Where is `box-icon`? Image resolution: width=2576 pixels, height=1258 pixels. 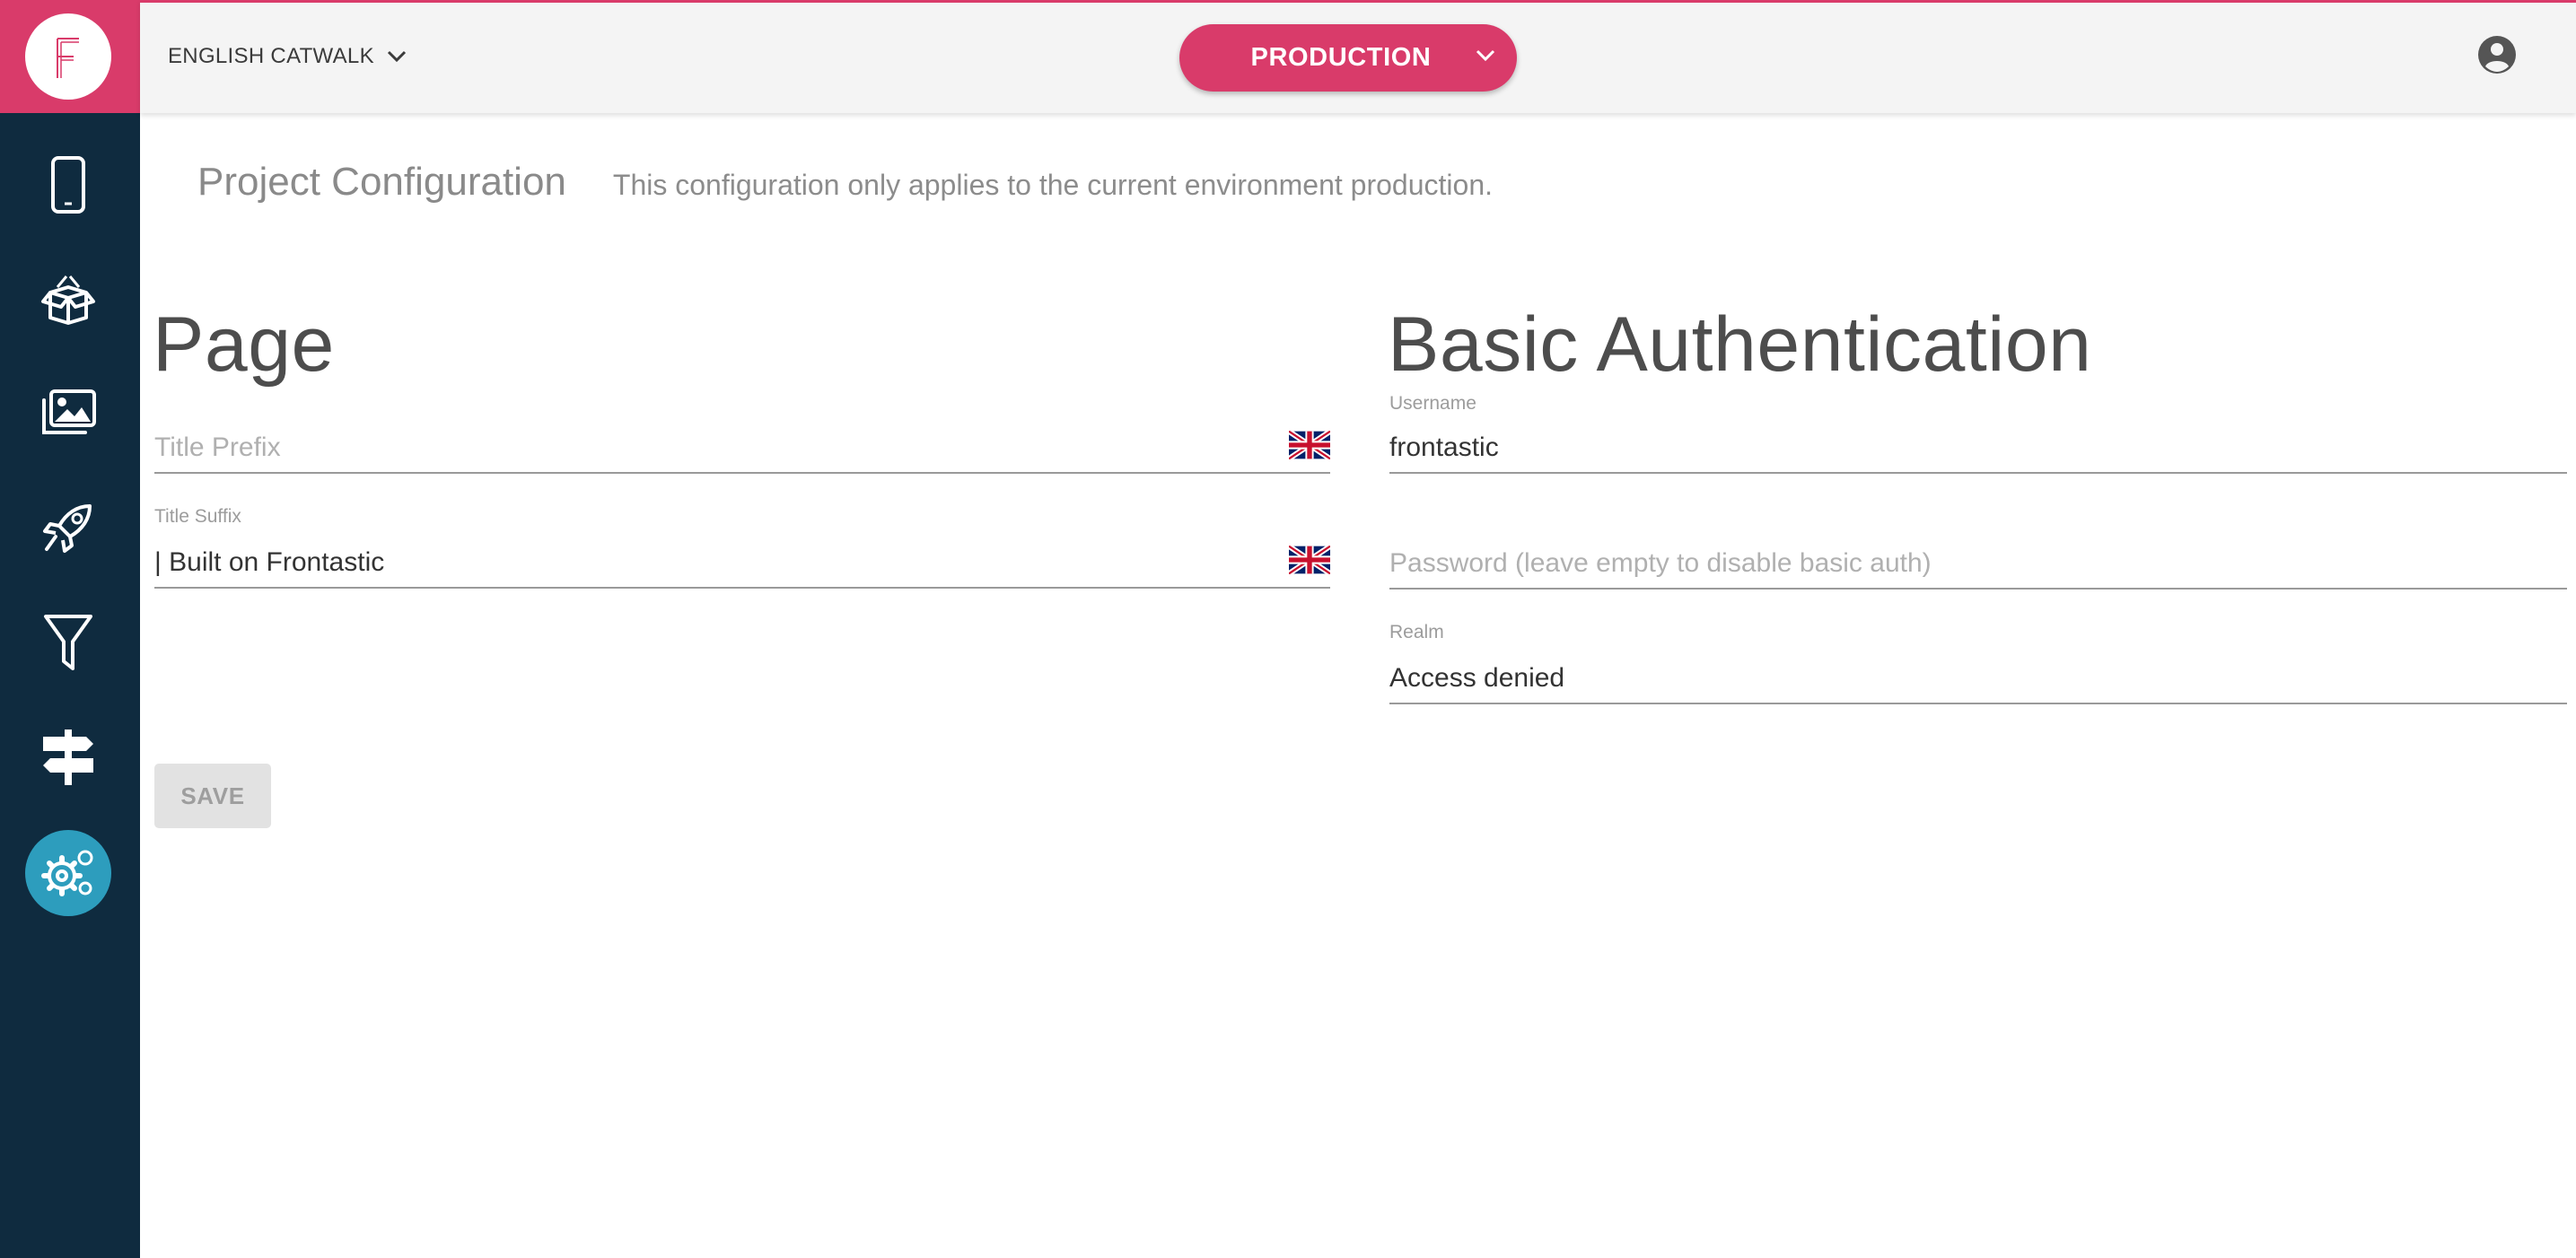
box-icon is located at coordinates (68, 300).